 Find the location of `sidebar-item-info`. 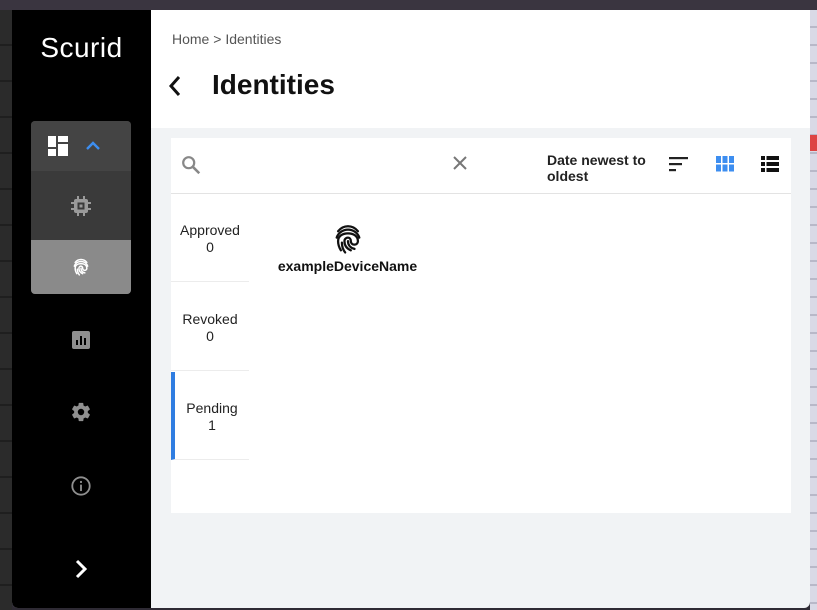

sidebar-item-info is located at coordinates (81, 486).